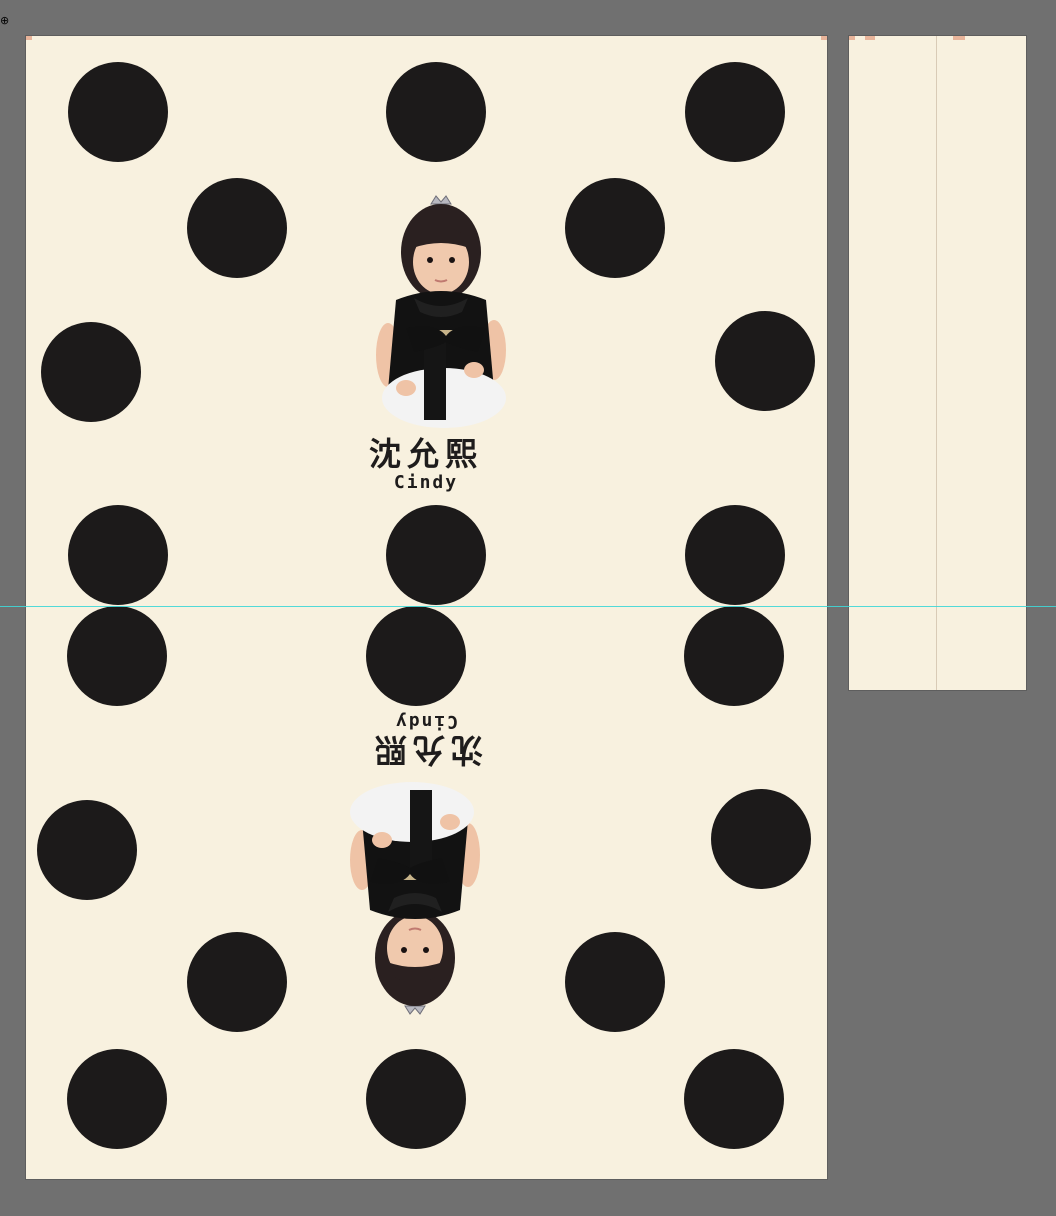  Describe the element at coordinates (426, 750) in the screenshot. I see `child-name-chinese-flipped: 沈允熙` at that location.